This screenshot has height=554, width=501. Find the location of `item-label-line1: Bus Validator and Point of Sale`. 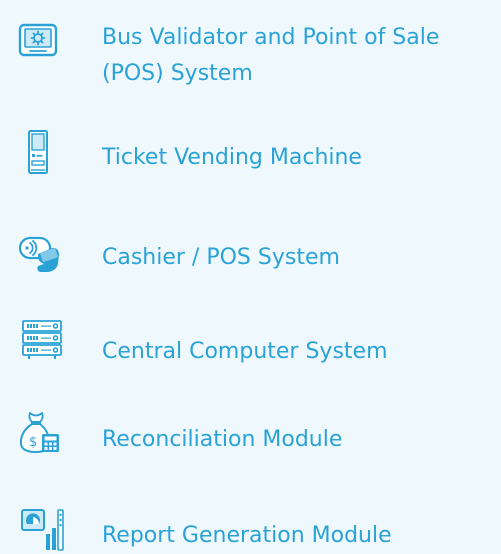

item-label-line1: Bus Validator and Point of Sale is located at coordinates (271, 37).